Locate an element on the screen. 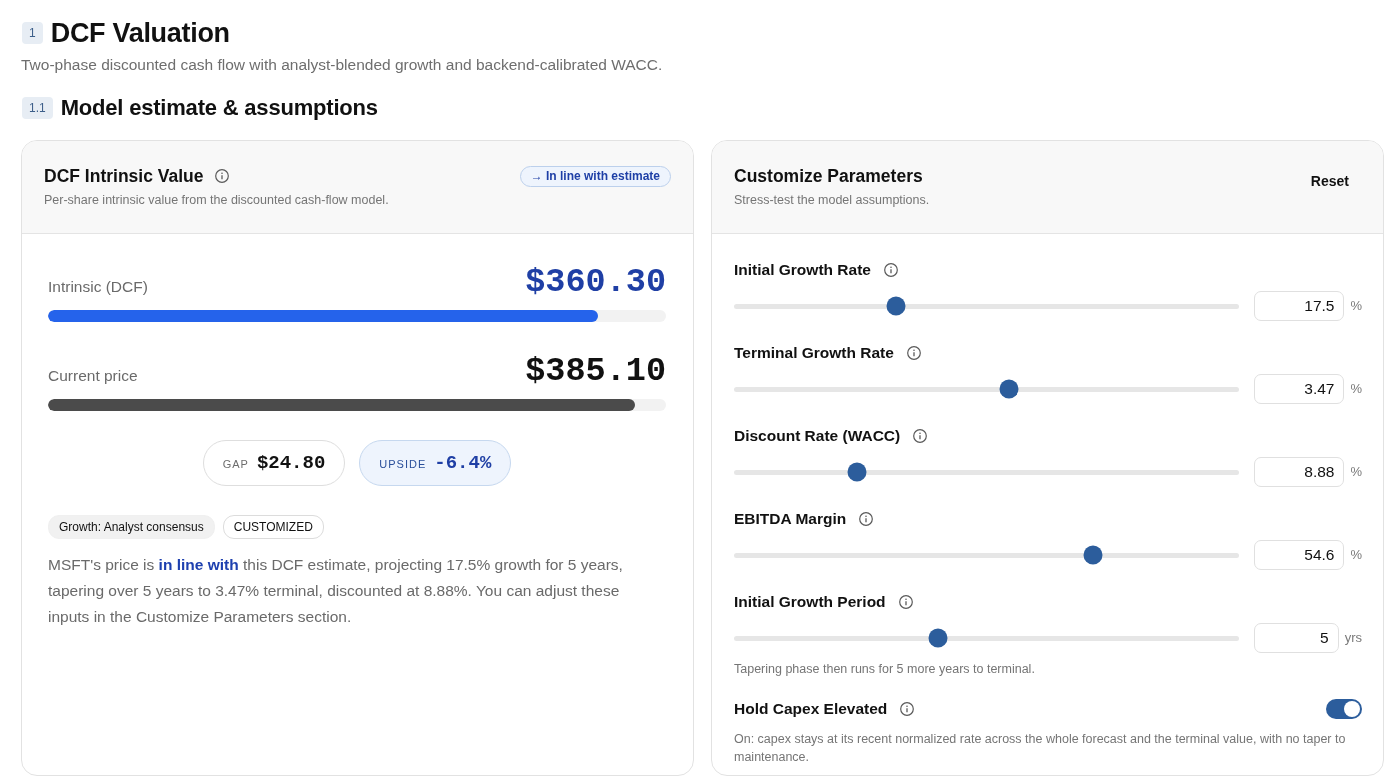  section-number: 1.1 is located at coordinates (37, 108).